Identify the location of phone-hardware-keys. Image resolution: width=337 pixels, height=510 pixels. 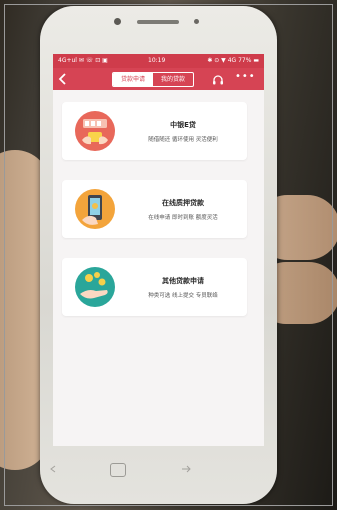
(118, 470).